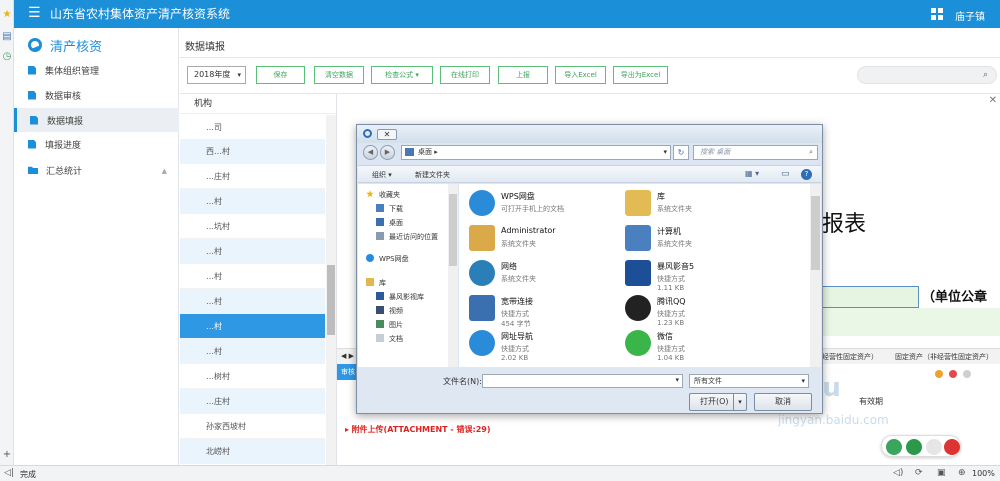 The height and width of the screenshot is (481, 1000). I want to click on nav-recent: 最近访问的位置, so click(407, 237).